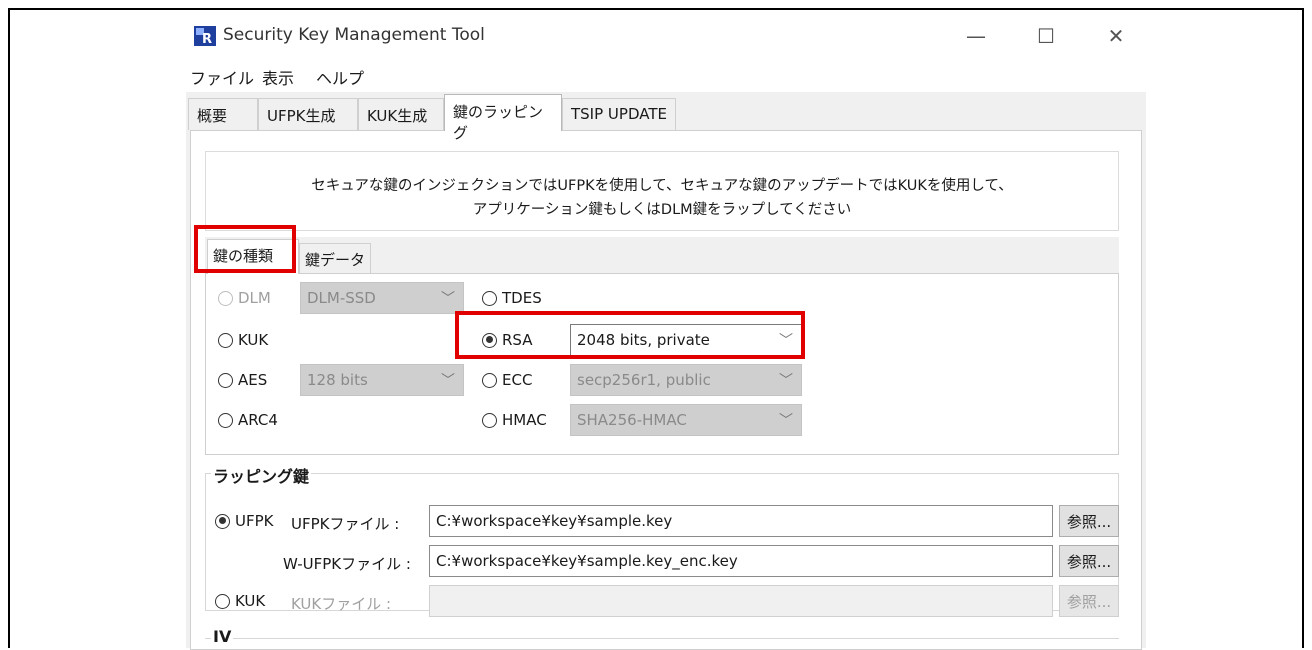  What do you see at coordinates (308, 114) in the screenshot?
I see `tab-ufpk-gen: UFPK生成` at bounding box center [308, 114].